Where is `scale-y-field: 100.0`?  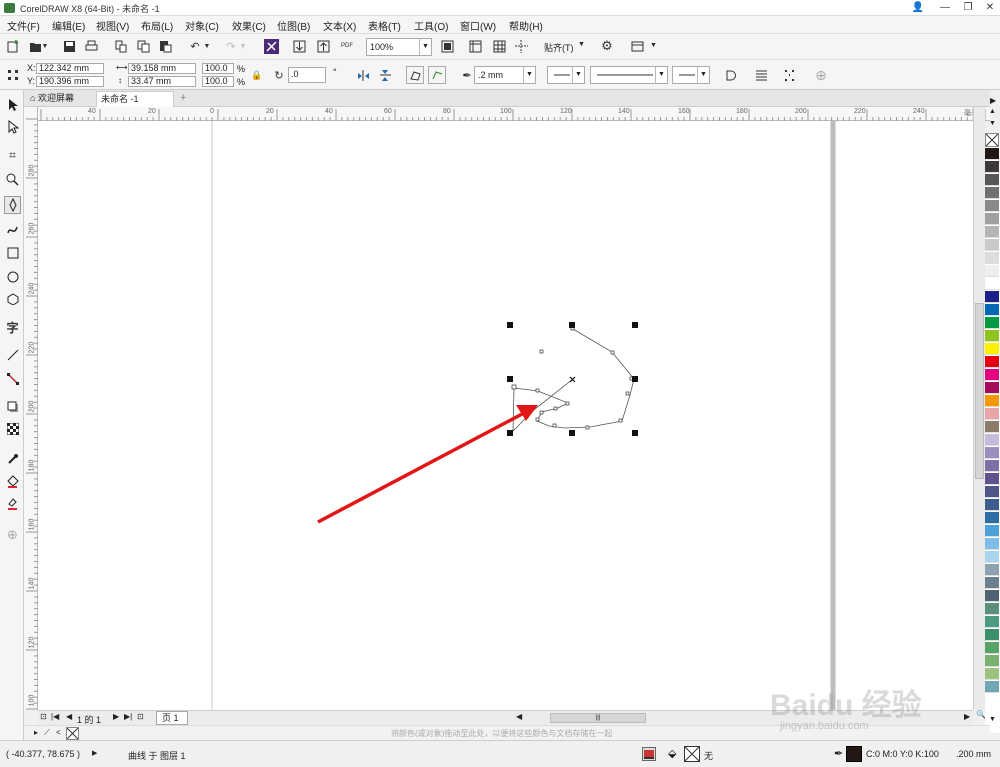
scale-y-field: 100.0 is located at coordinates (218, 81).